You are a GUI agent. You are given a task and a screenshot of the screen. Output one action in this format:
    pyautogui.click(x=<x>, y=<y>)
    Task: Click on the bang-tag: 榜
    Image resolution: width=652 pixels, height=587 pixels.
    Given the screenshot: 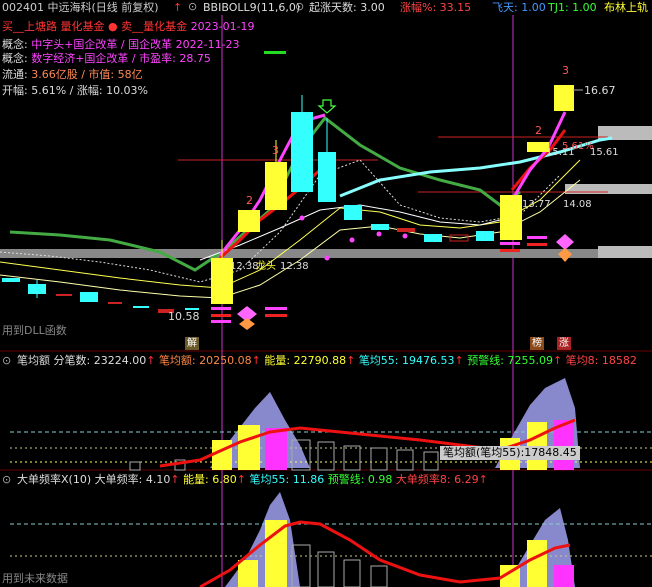 What is the action you would take?
    pyautogui.click(x=537, y=343)
    